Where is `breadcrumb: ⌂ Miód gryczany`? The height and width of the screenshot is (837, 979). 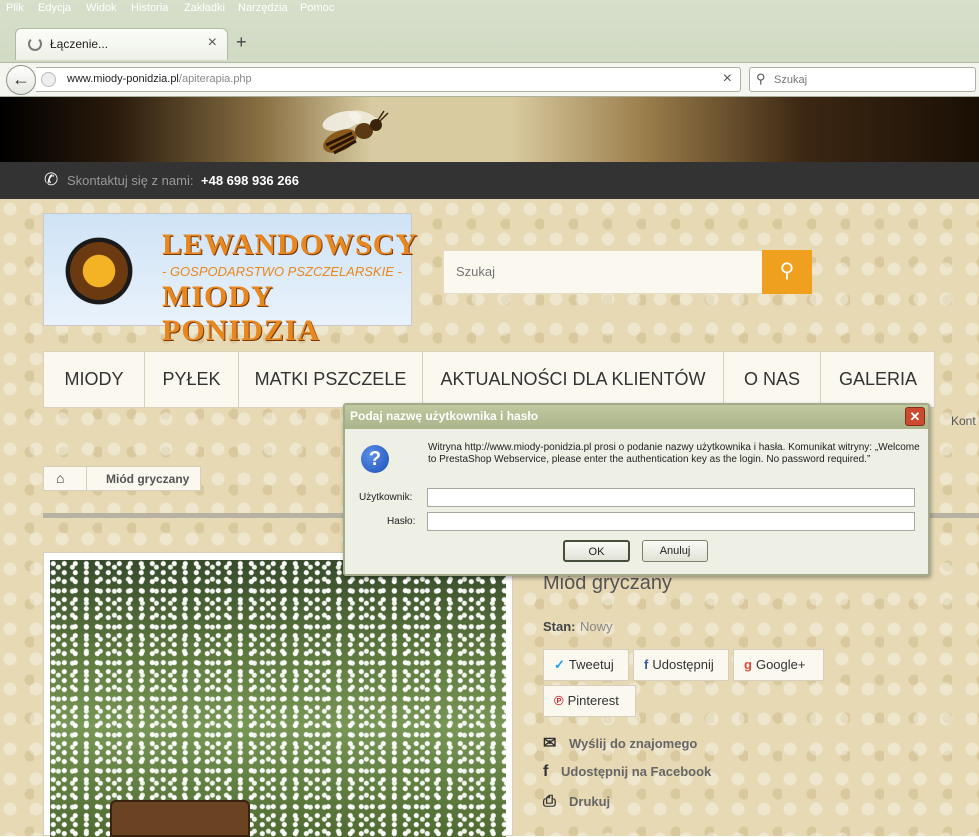 breadcrumb: ⌂ Miód gryczany is located at coordinates (122, 478).